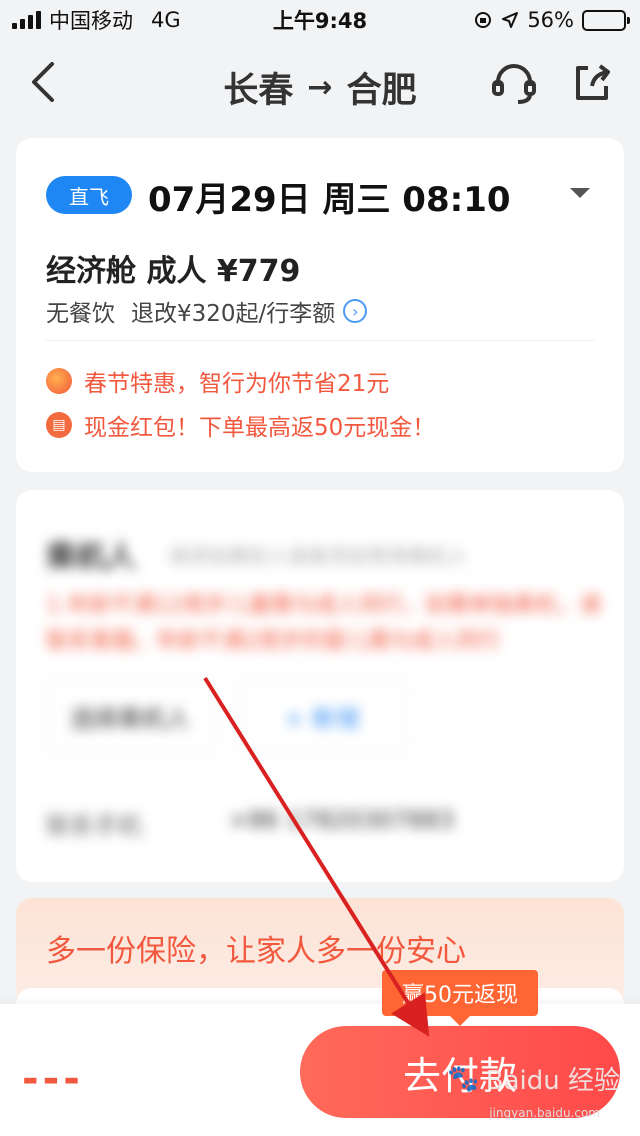  What do you see at coordinates (329, 200) in the screenshot?
I see `flight-date: 07月29日 周三 08:10` at bounding box center [329, 200].